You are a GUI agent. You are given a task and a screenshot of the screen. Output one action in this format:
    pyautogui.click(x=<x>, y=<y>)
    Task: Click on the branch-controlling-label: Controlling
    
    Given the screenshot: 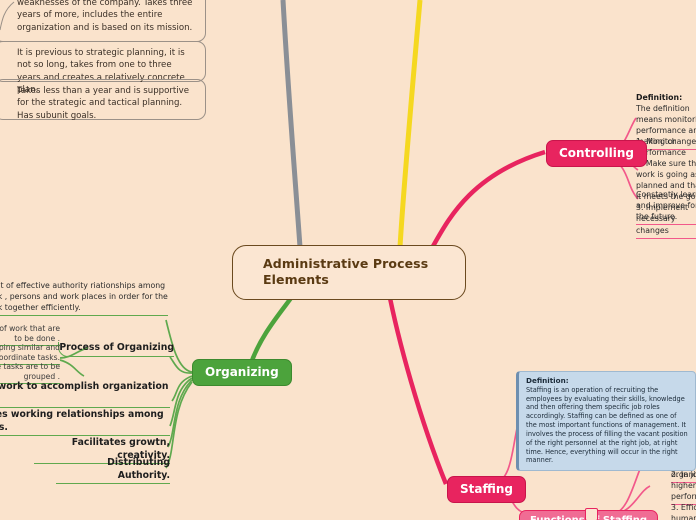 What is the action you would take?
    pyautogui.click(x=596, y=153)
    